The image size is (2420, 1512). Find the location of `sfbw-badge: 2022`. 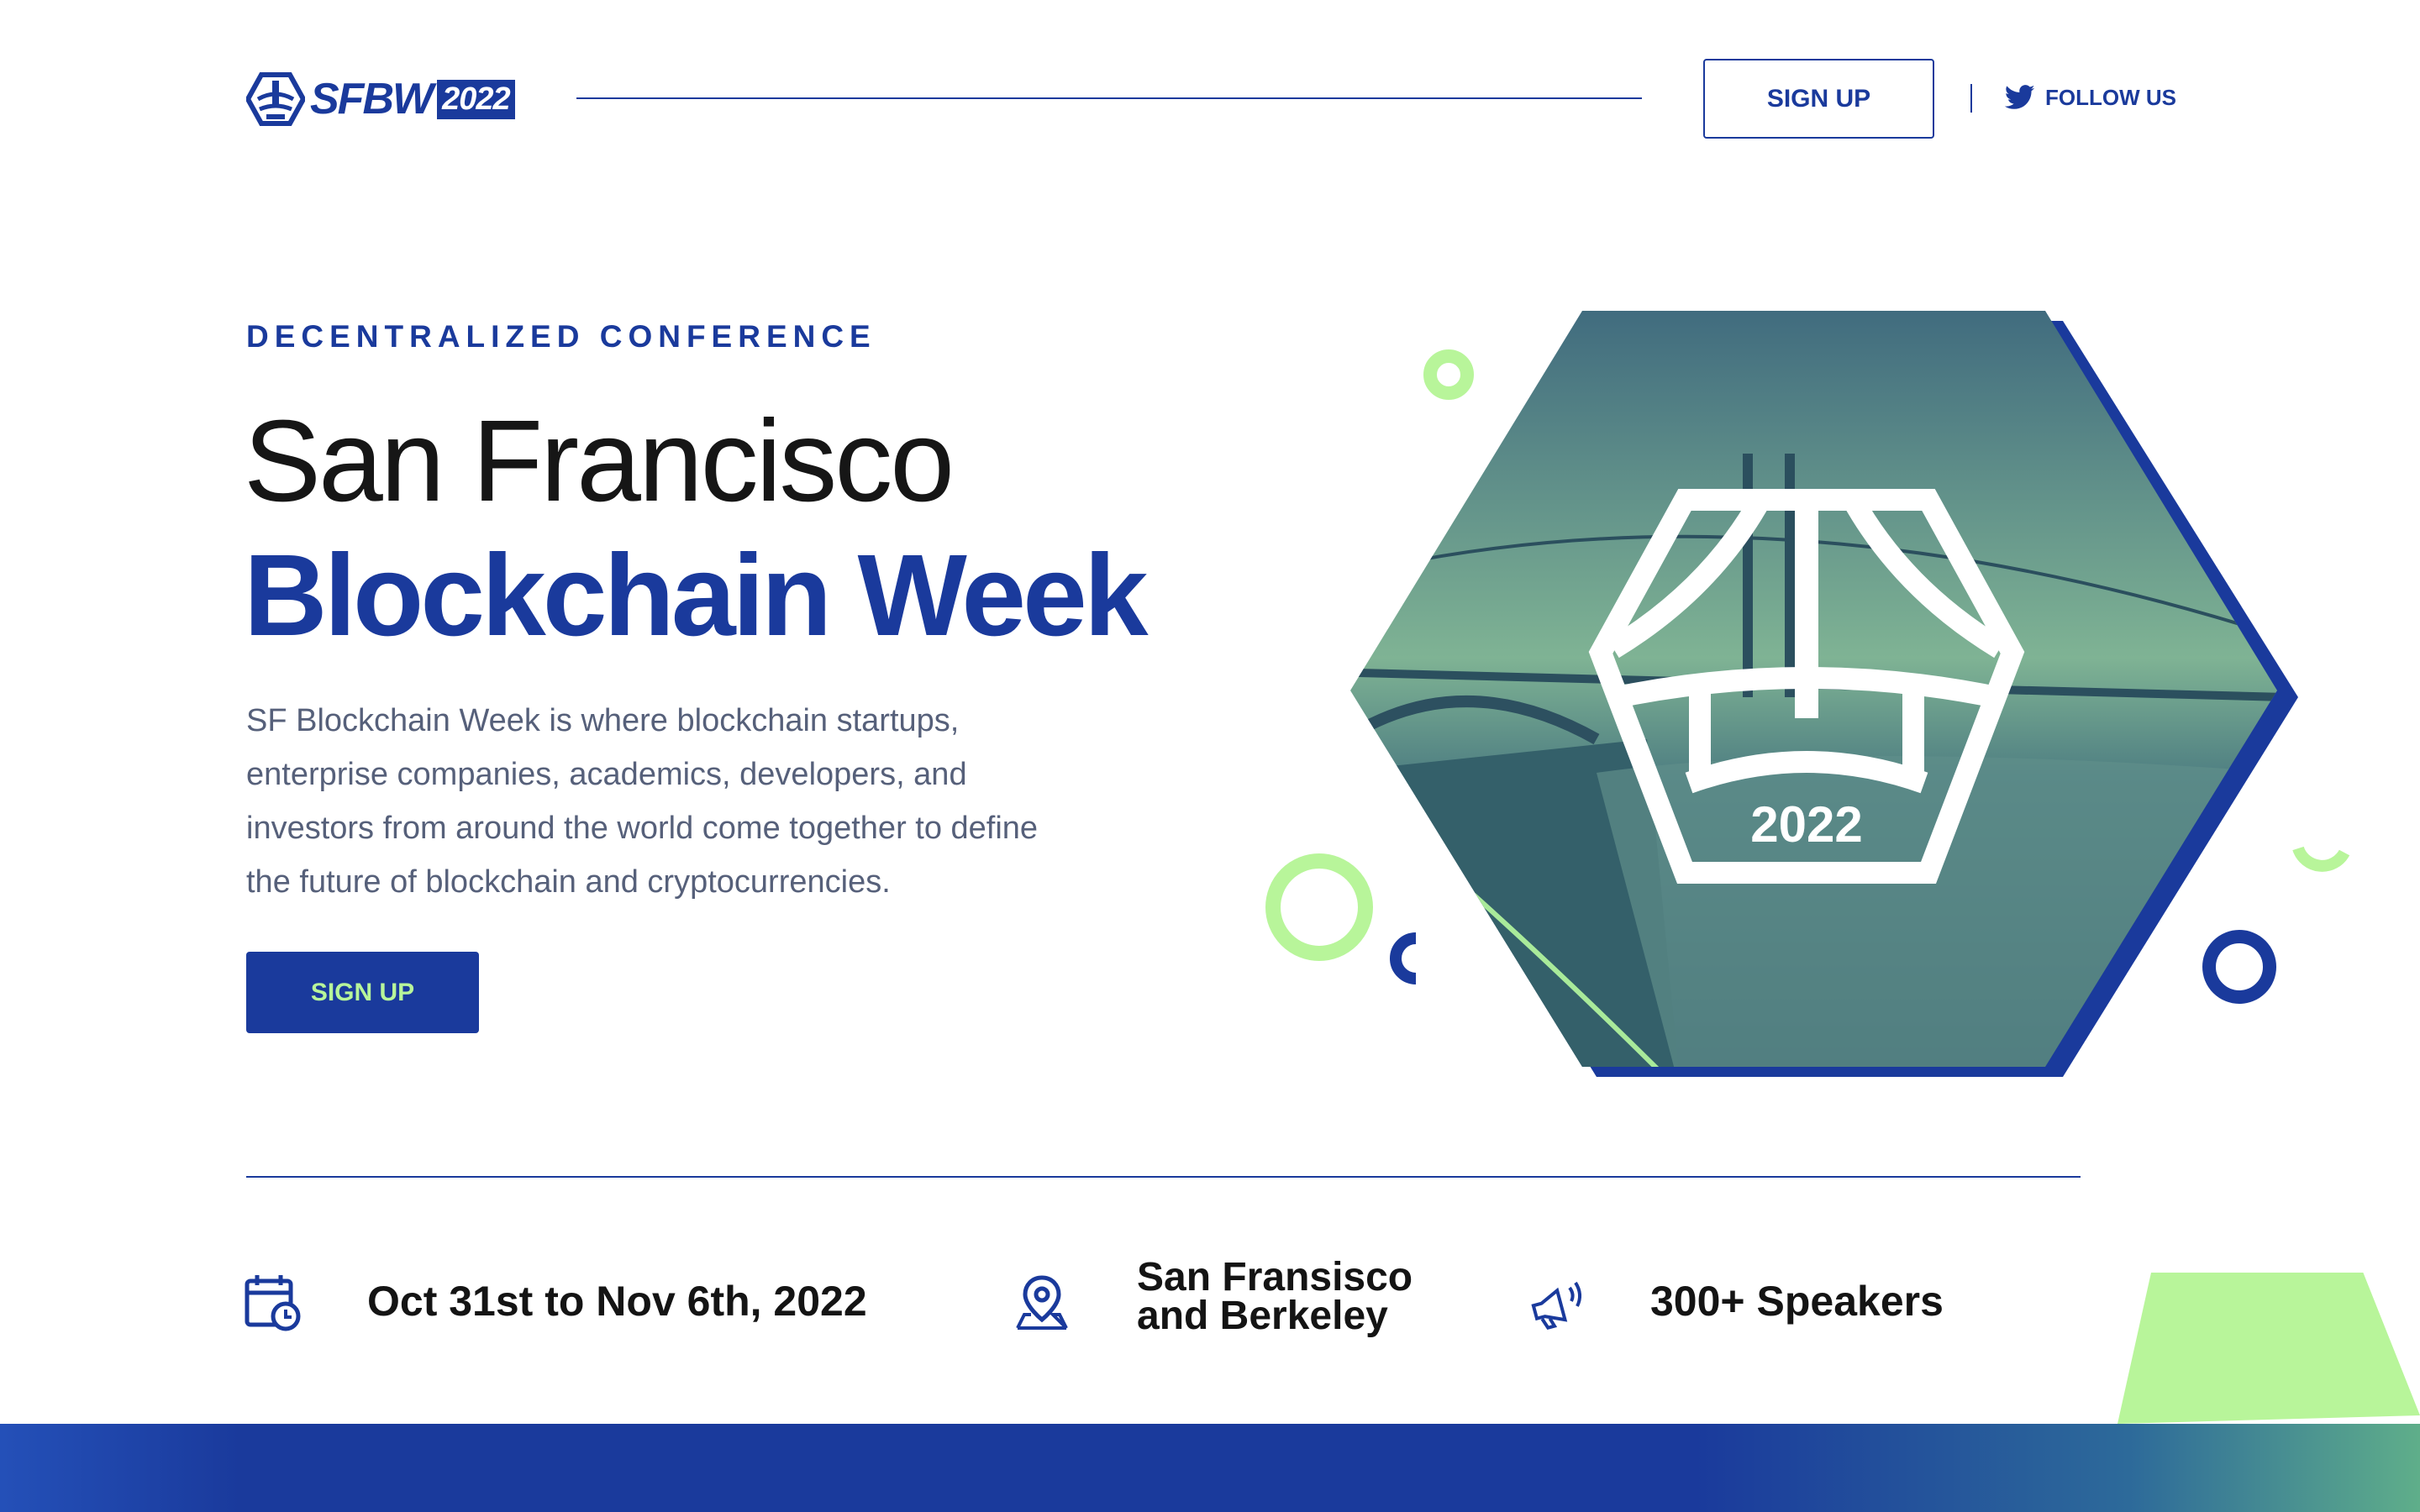

sfbw-badge: 2022 is located at coordinates (1806, 686).